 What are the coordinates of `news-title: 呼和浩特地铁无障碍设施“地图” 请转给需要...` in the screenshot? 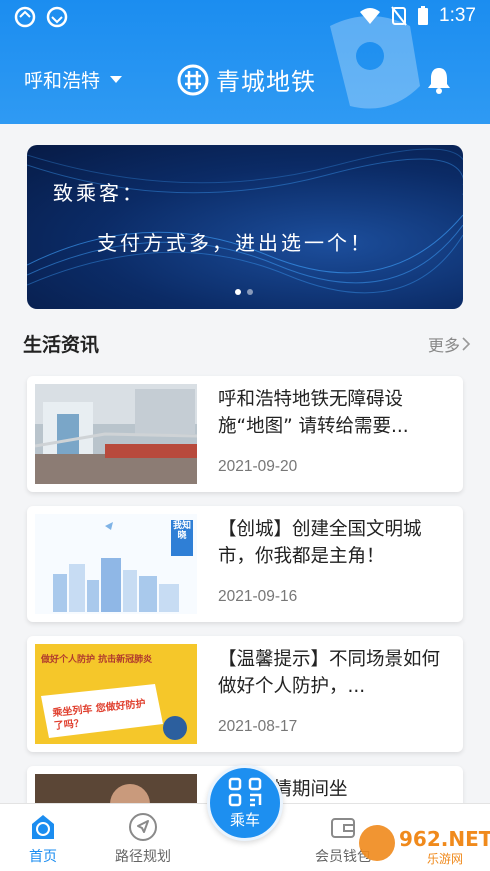 It's located at (313, 413).